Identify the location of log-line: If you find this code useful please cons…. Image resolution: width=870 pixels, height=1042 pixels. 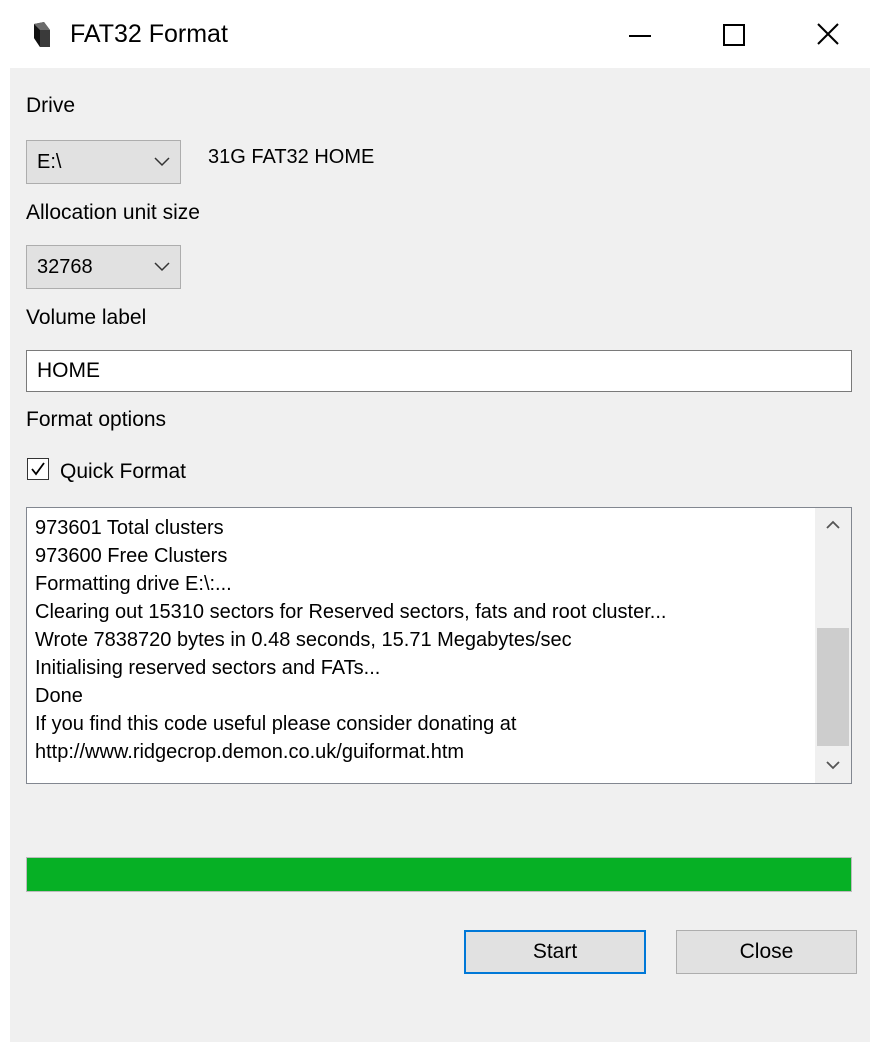
(276, 724).